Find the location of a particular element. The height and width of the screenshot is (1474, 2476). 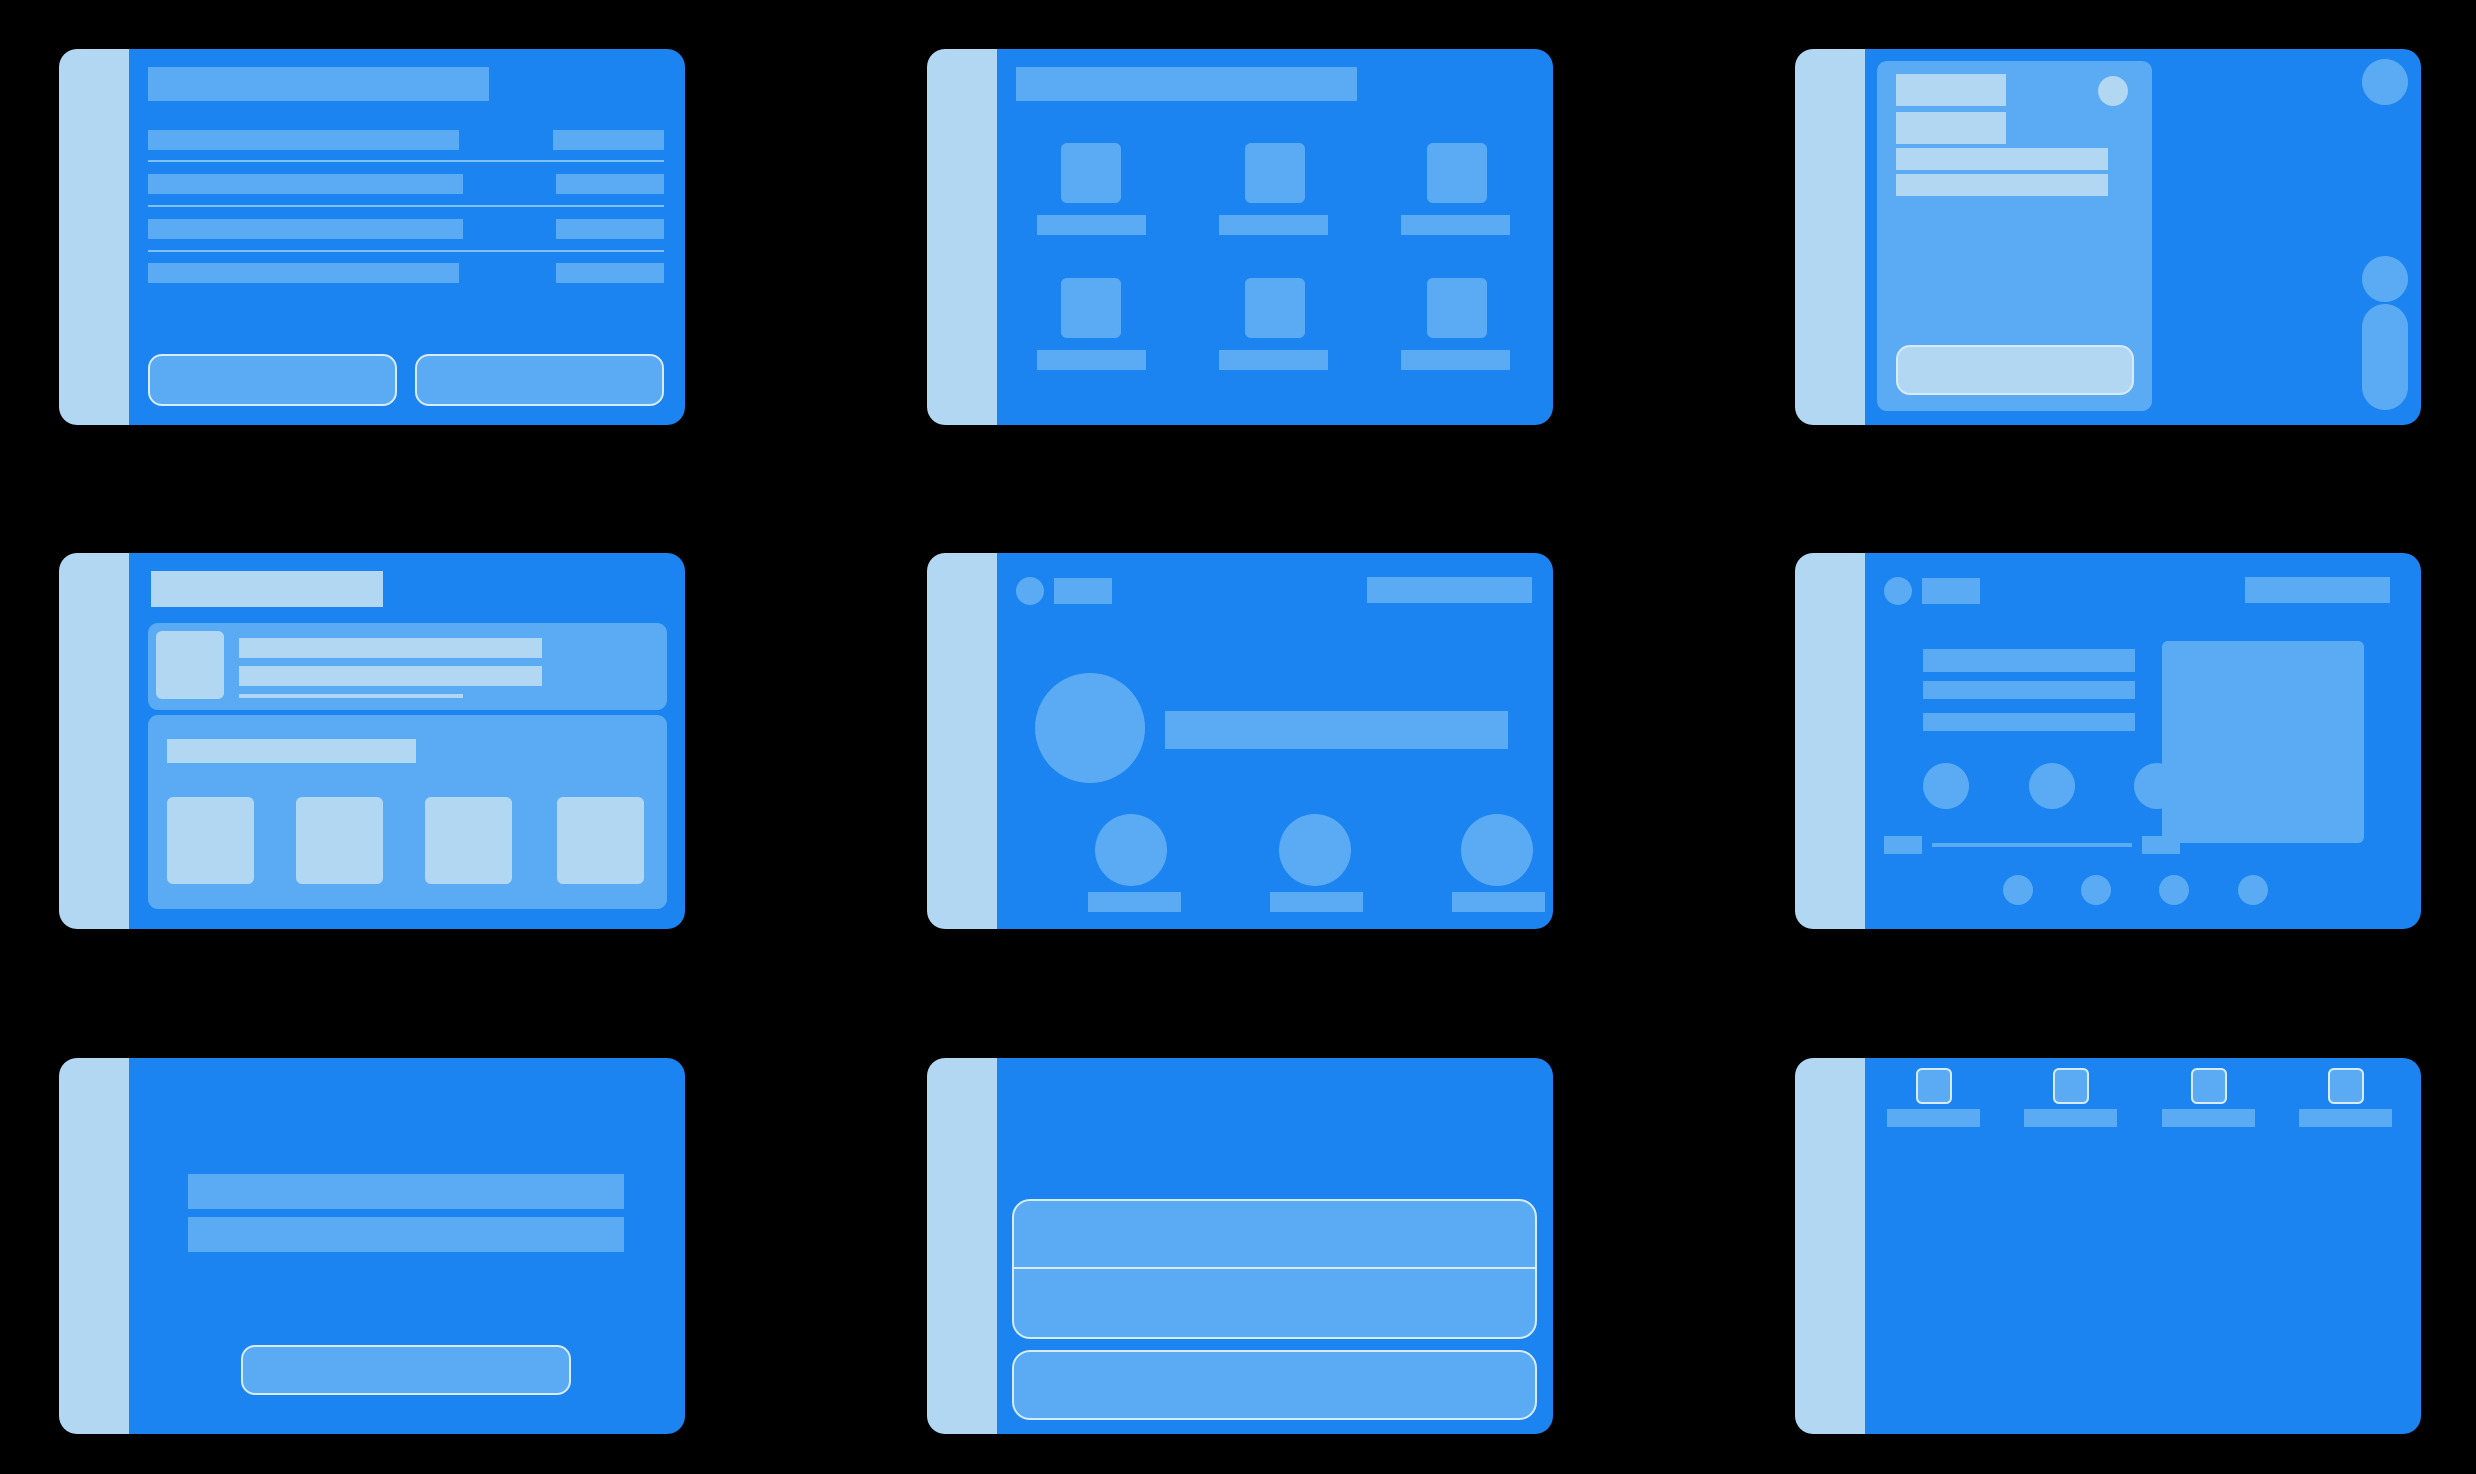

dialog-subtitle-placeholder is located at coordinates (1951, 128).